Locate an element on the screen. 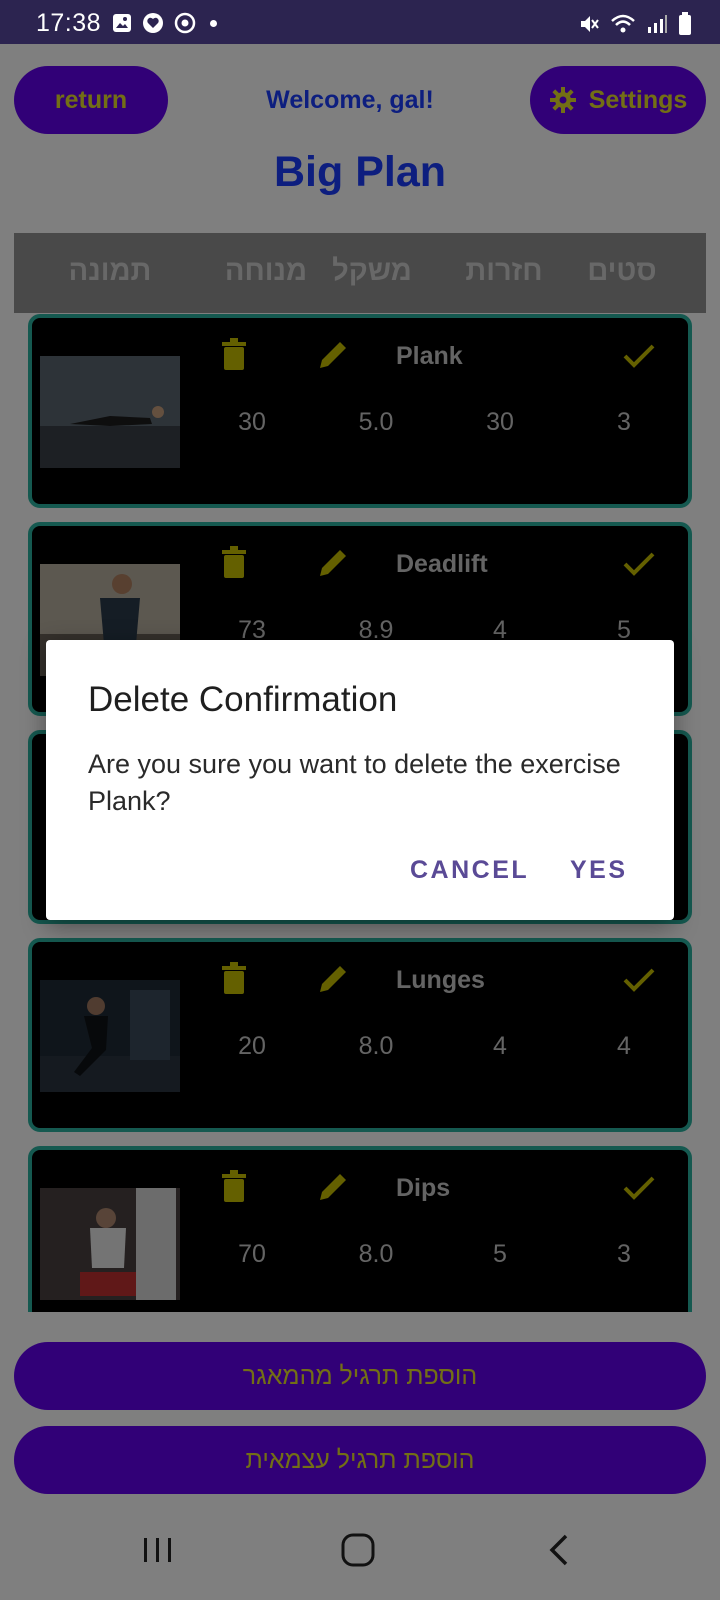 The width and height of the screenshot is (720, 1600). yes-button: YES is located at coordinates (599, 870).